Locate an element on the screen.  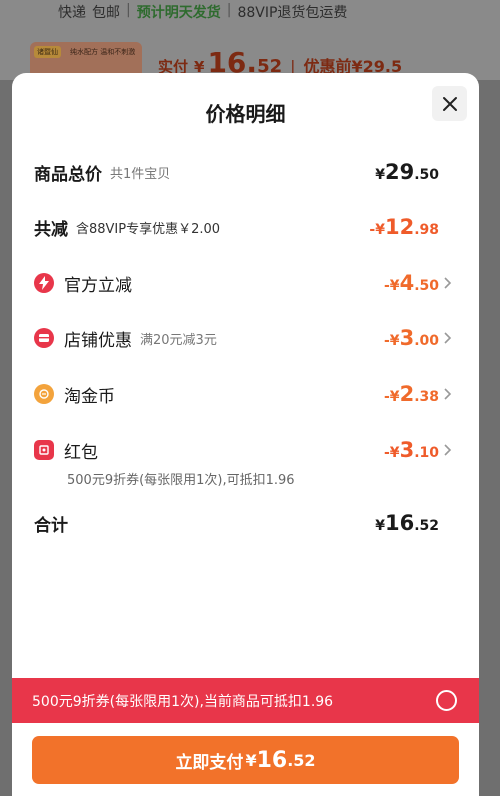
row-label: 合计 is located at coordinates (51, 525).